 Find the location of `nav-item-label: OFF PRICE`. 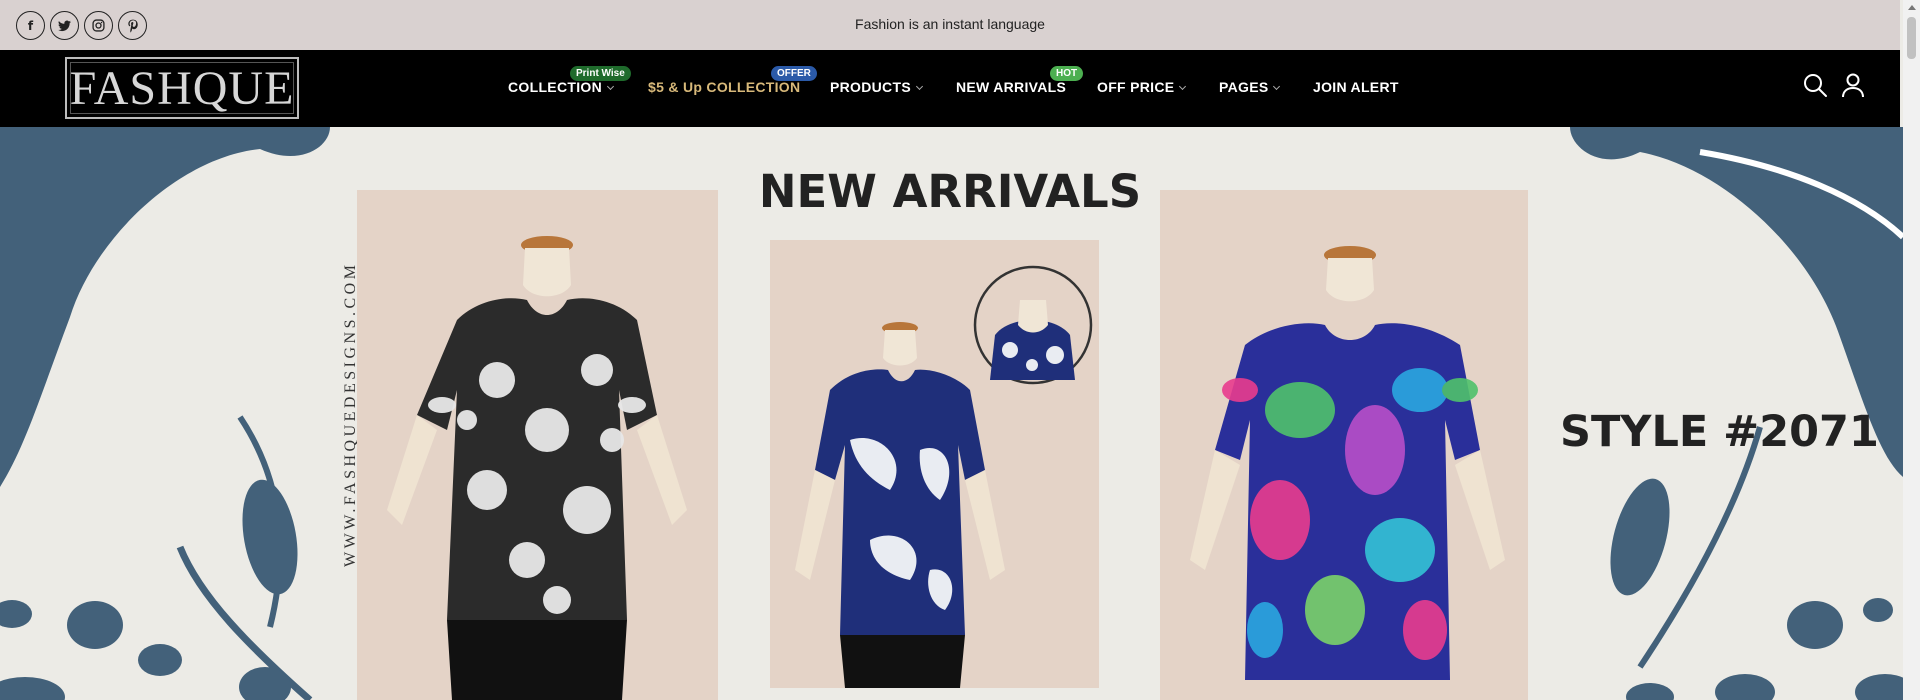

nav-item-label: OFF PRICE is located at coordinates (1136, 87).